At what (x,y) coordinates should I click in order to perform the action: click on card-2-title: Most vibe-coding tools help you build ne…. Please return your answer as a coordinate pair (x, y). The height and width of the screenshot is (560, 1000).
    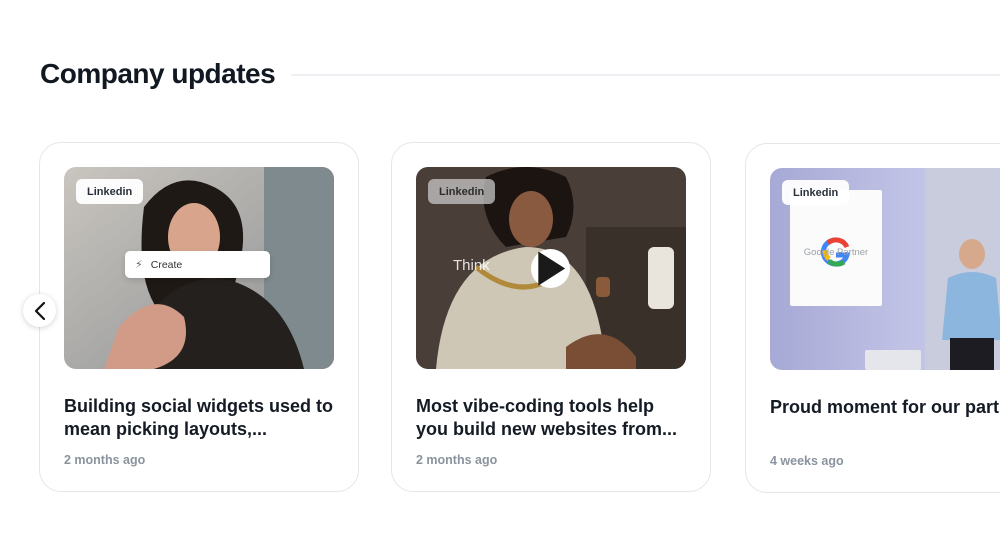
    Looking at the image, I should click on (552, 418).